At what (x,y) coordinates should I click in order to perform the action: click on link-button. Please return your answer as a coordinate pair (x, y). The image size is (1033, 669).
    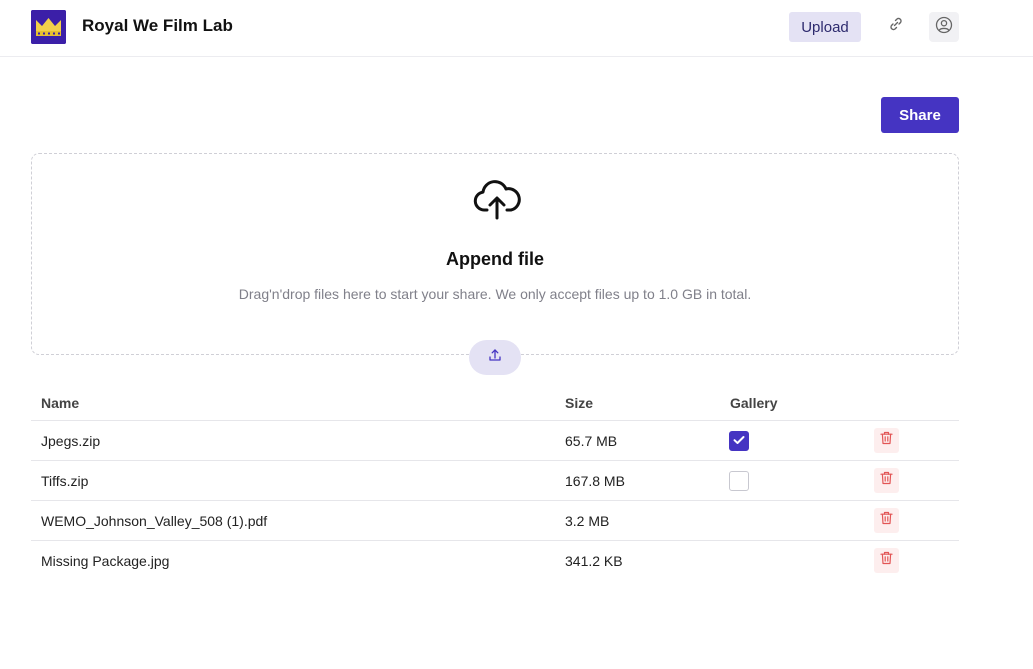
    Looking at the image, I should click on (896, 26).